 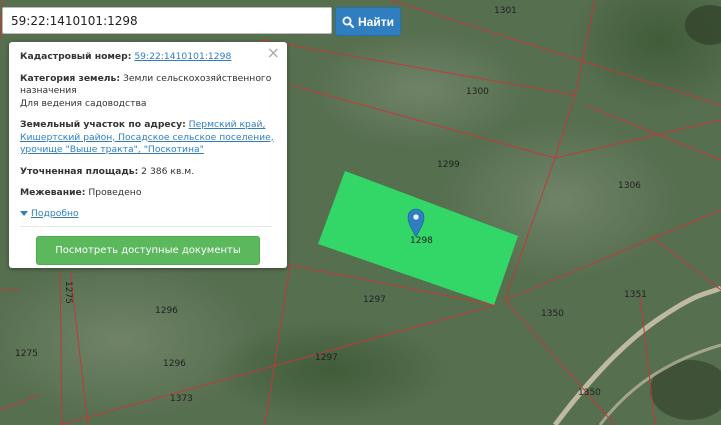 I want to click on parcel-number-label: 1301, so click(x=505, y=11).